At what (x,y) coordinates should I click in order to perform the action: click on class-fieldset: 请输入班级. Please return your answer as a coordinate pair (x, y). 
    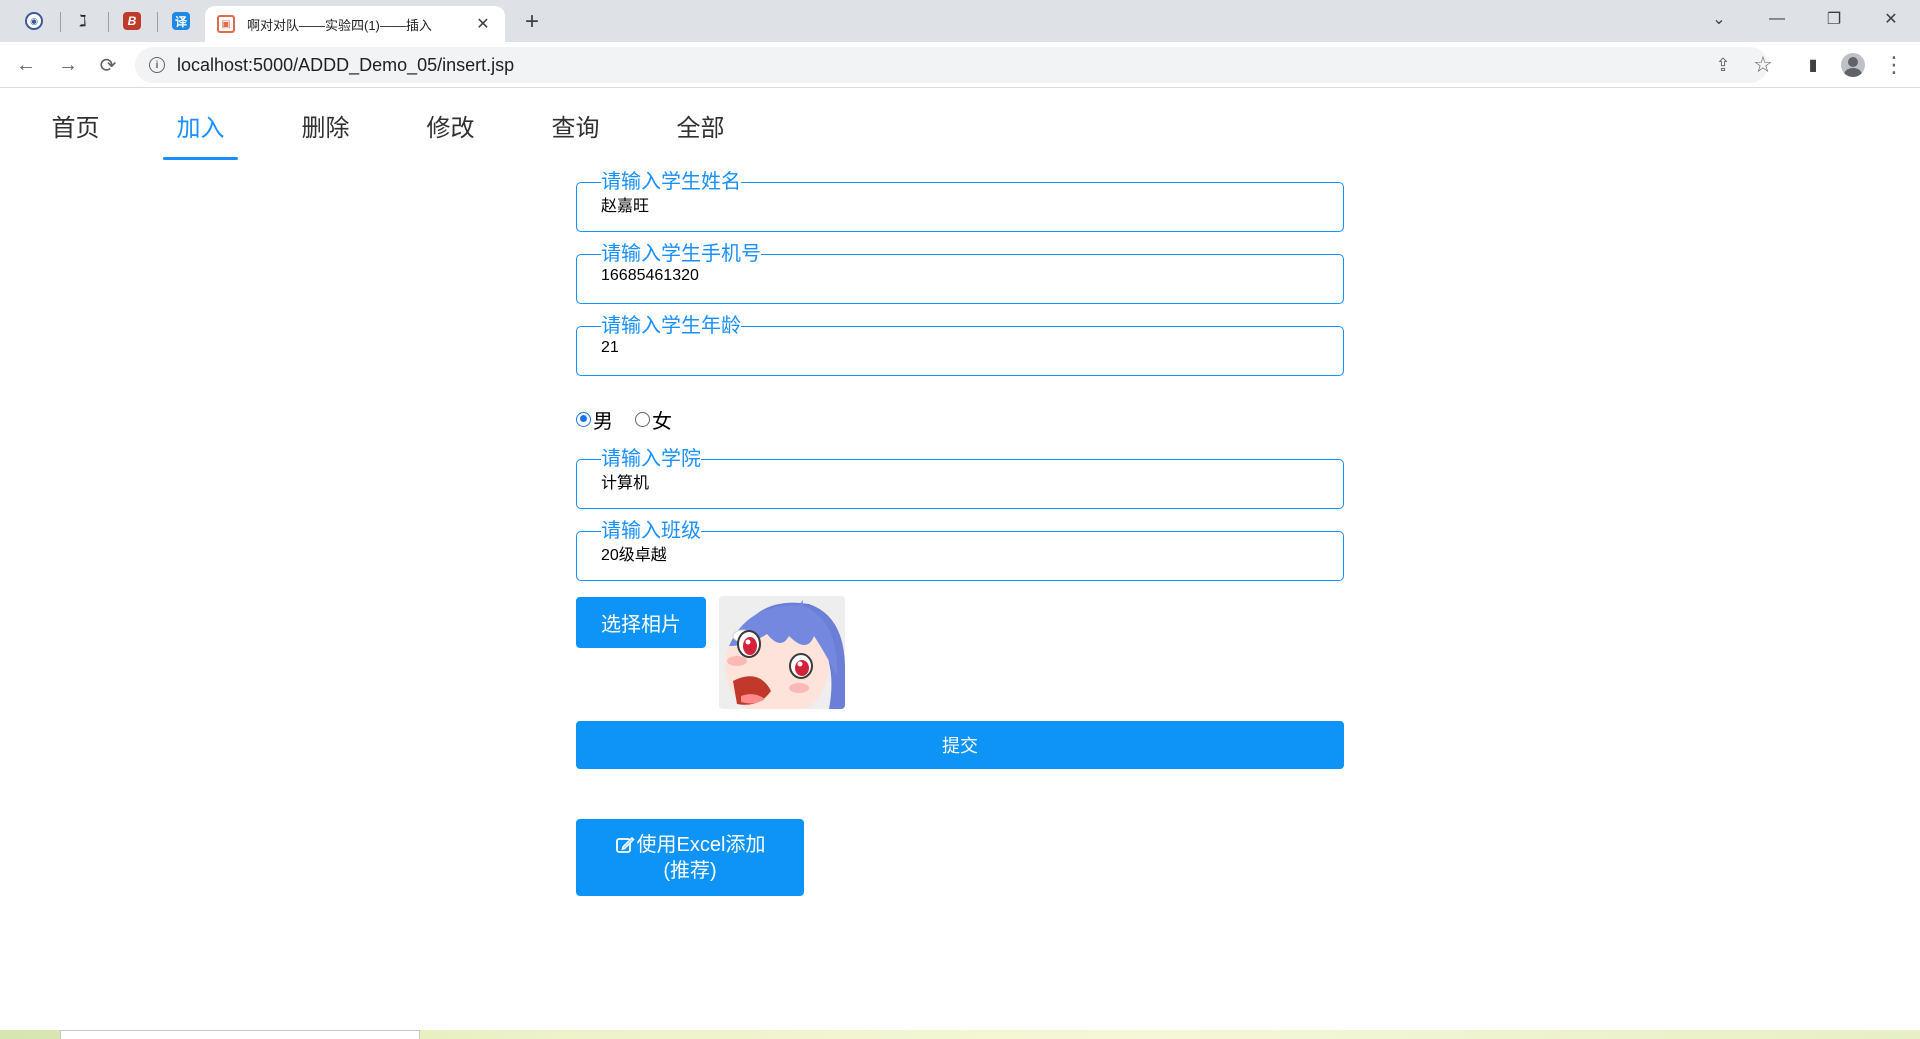
    Looking at the image, I should click on (960, 551).